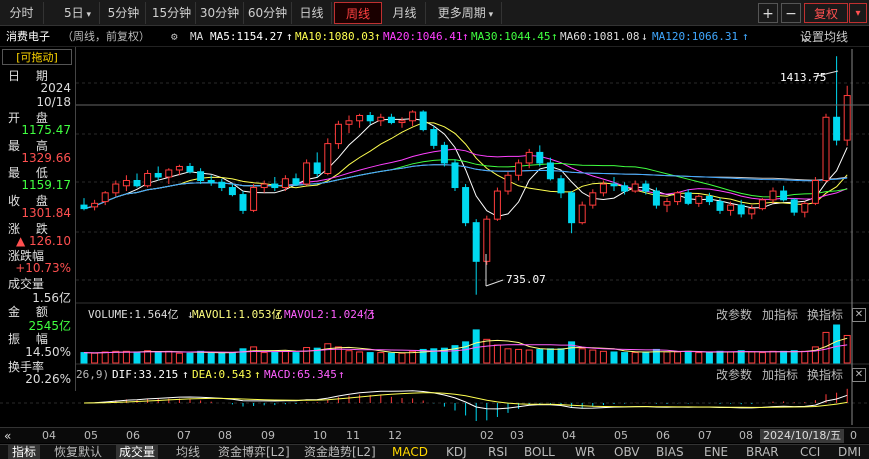 This screenshot has height=459, width=869. I want to click on macd-params-button: 改参数, so click(734, 375).